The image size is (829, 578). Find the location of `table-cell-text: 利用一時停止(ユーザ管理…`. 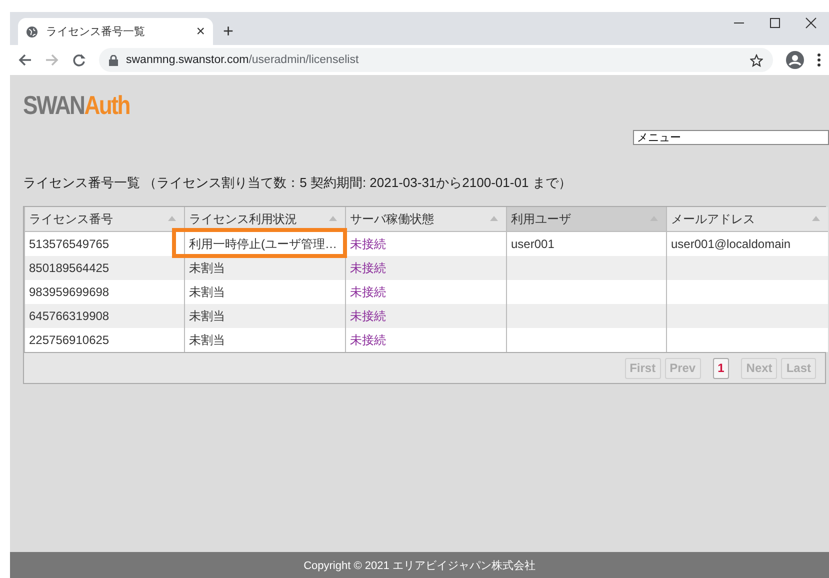

table-cell-text: 利用一時停止(ユーザ管理… is located at coordinates (263, 243).